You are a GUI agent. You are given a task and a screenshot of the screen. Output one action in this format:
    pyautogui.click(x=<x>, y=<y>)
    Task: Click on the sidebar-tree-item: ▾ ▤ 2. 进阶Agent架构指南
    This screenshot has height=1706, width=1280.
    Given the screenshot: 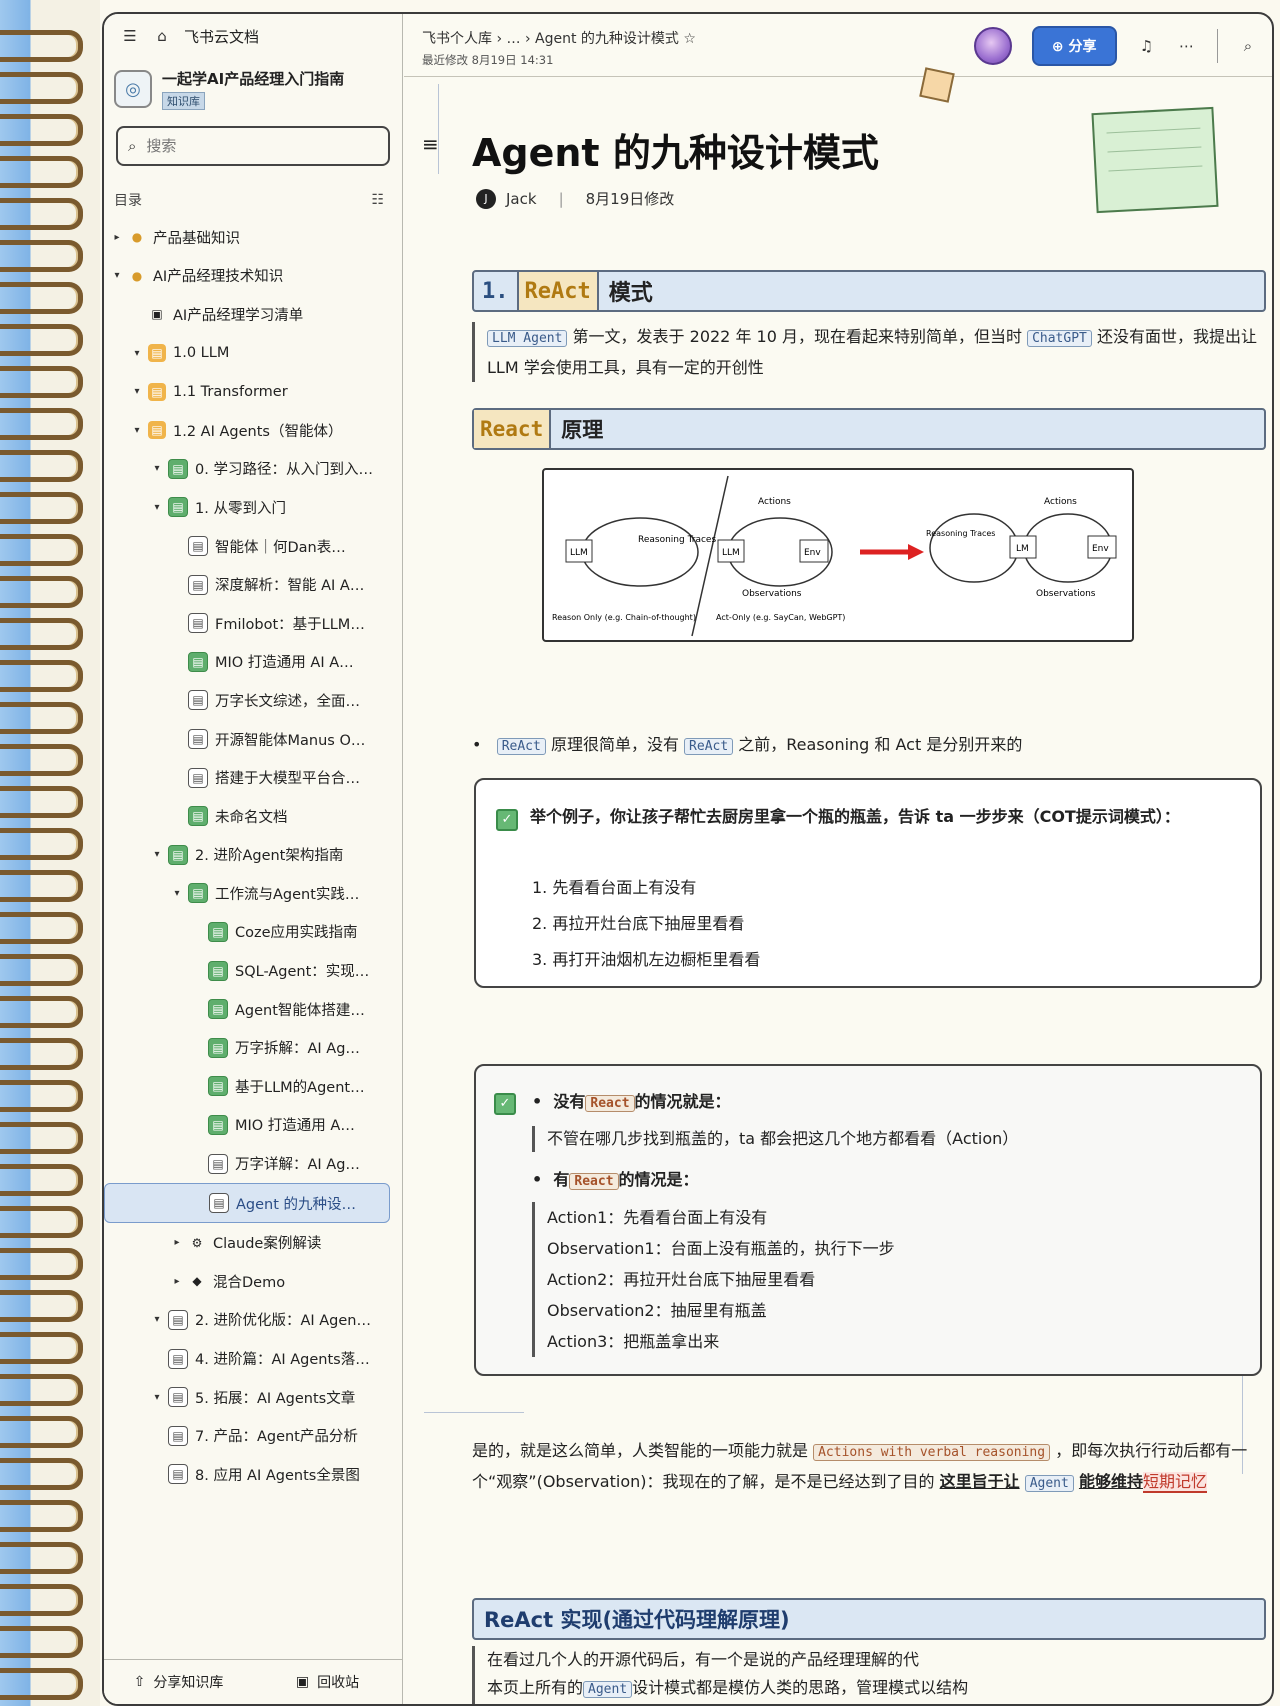 What is the action you would take?
    pyautogui.click(x=253, y=855)
    